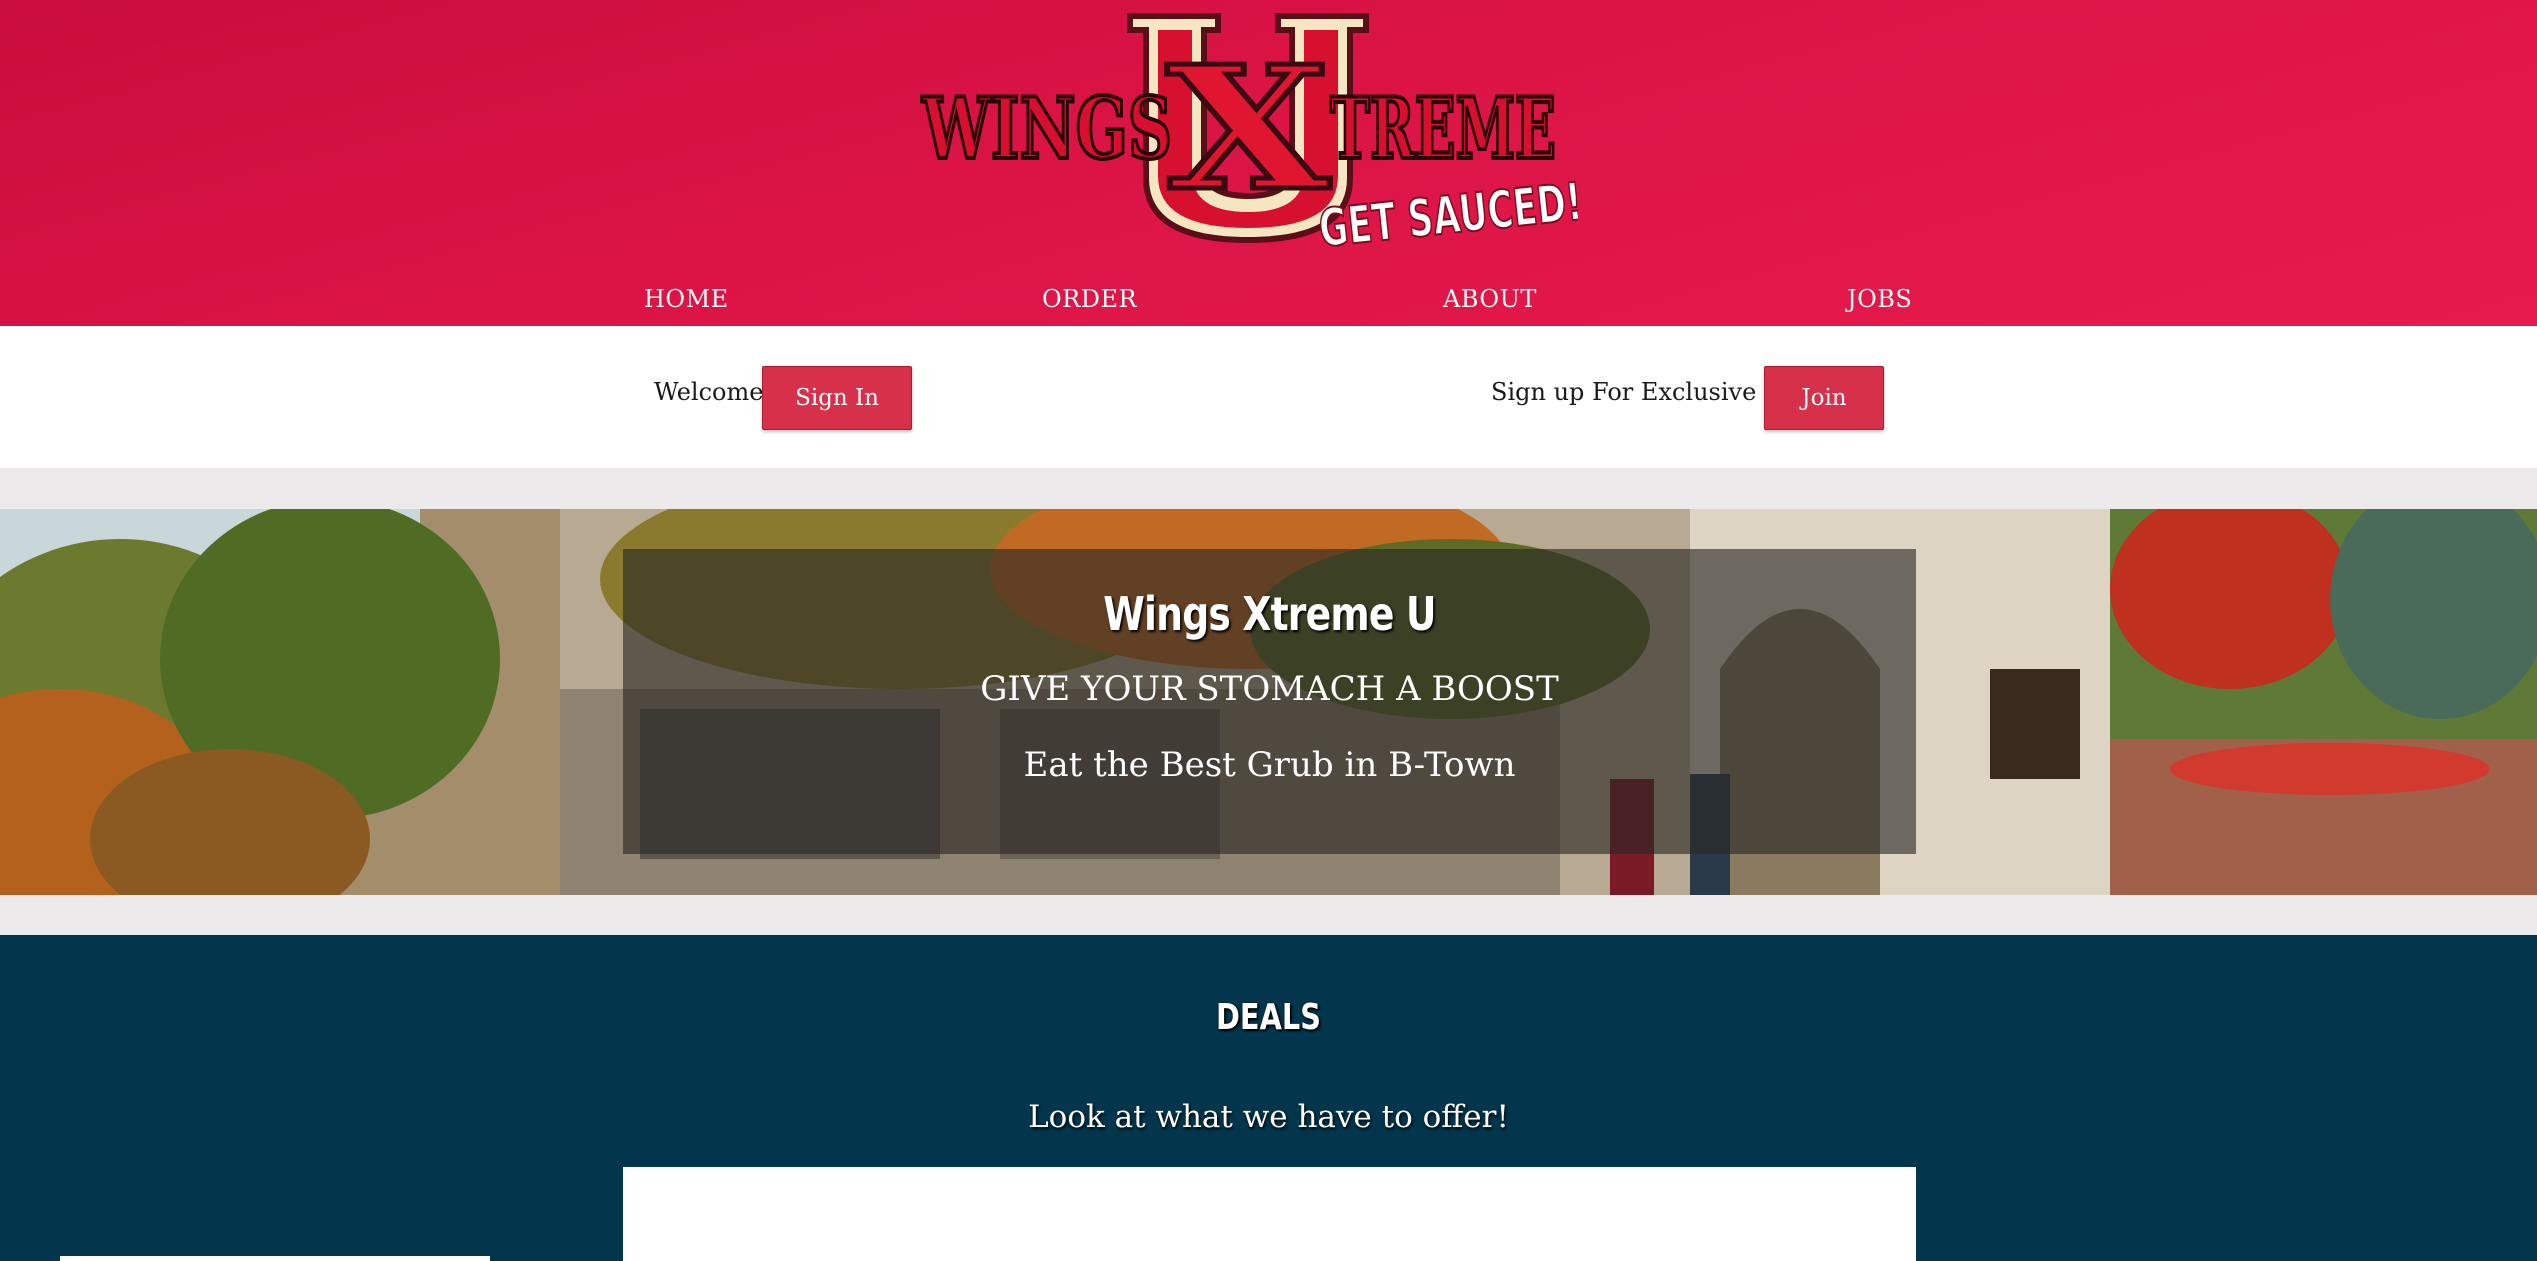  What do you see at coordinates (1879, 299) in the screenshot?
I see `nav-jobs-link: JOBS` at bounding box center [1879, 299].